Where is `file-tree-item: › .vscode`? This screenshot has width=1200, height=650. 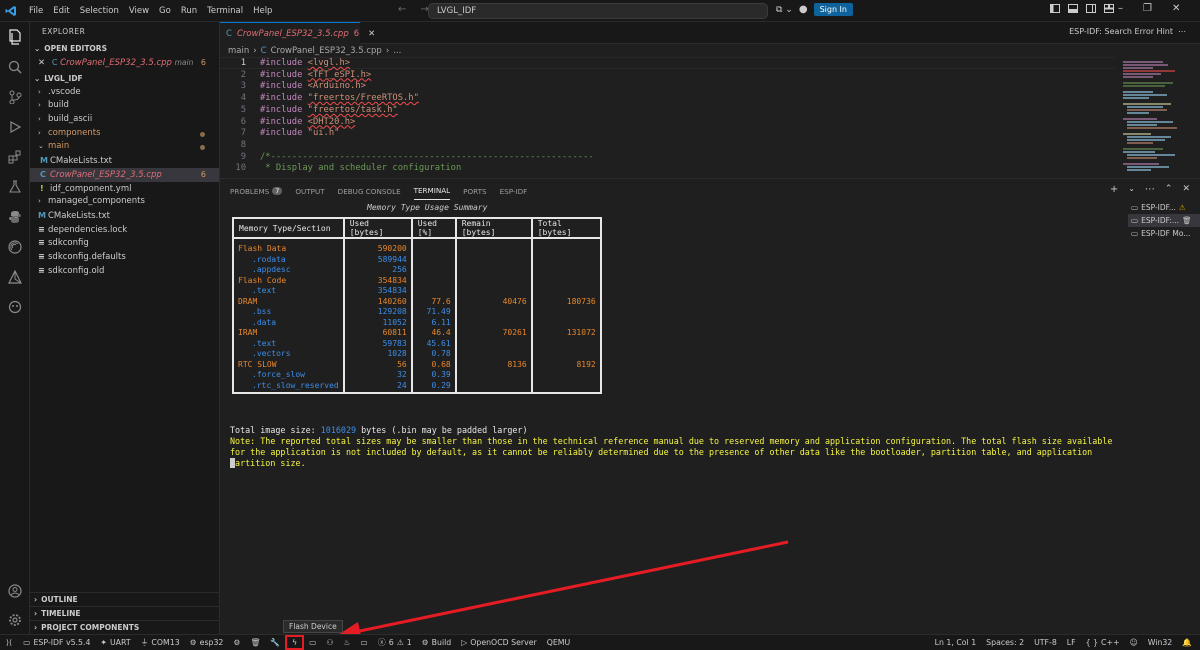 file-tree-item: › .vscode is located at coordinates (124, 93).